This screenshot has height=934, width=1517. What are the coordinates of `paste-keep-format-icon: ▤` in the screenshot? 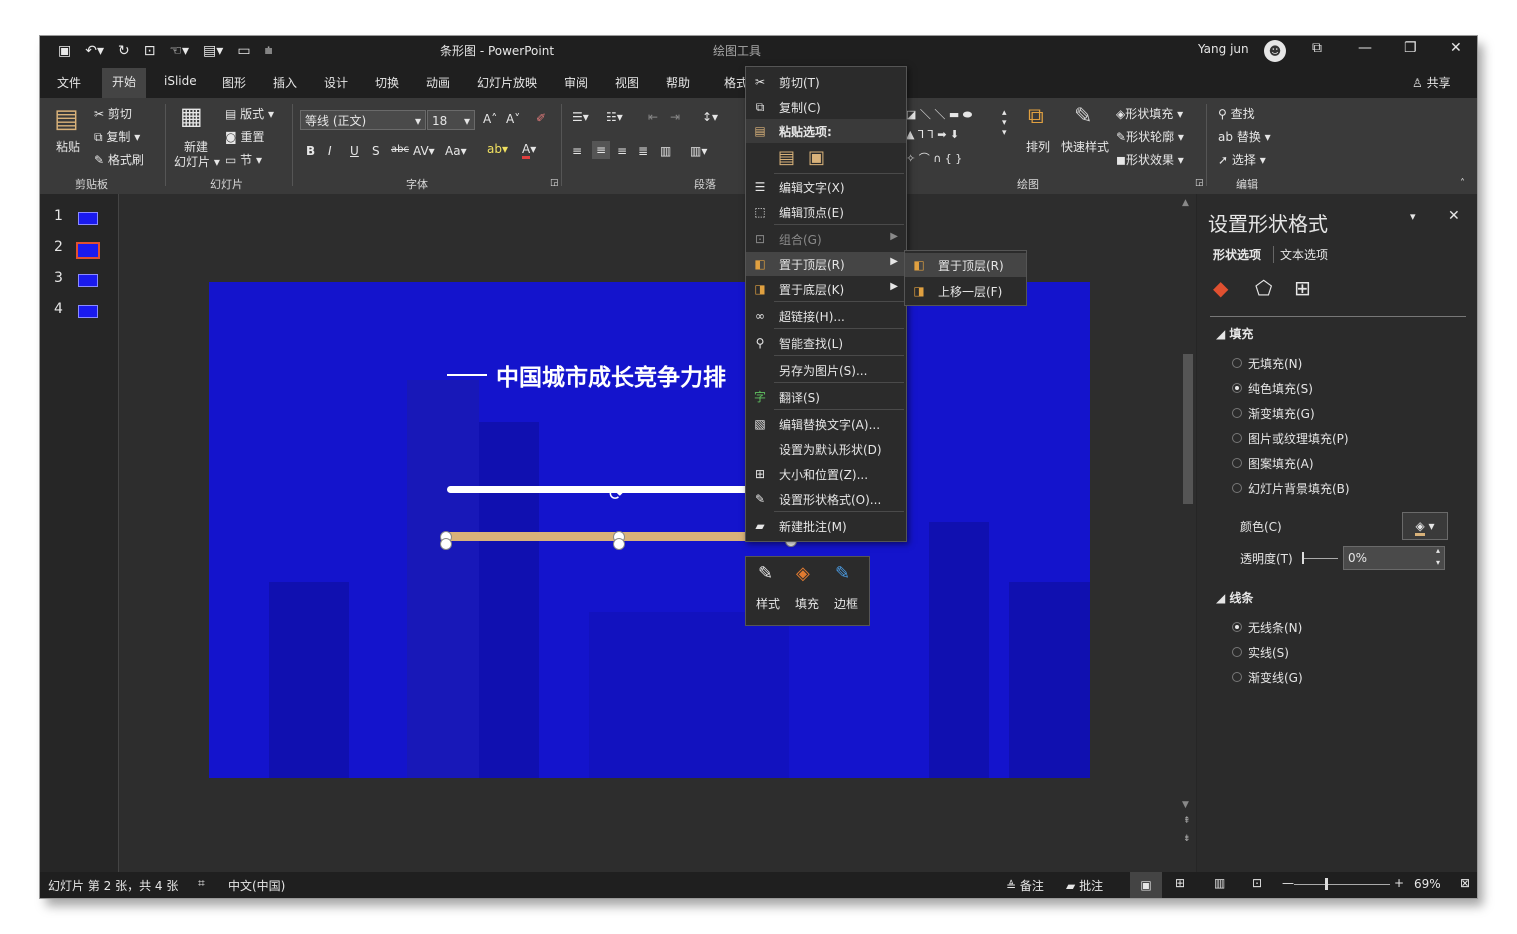 It's located at (786, 157).